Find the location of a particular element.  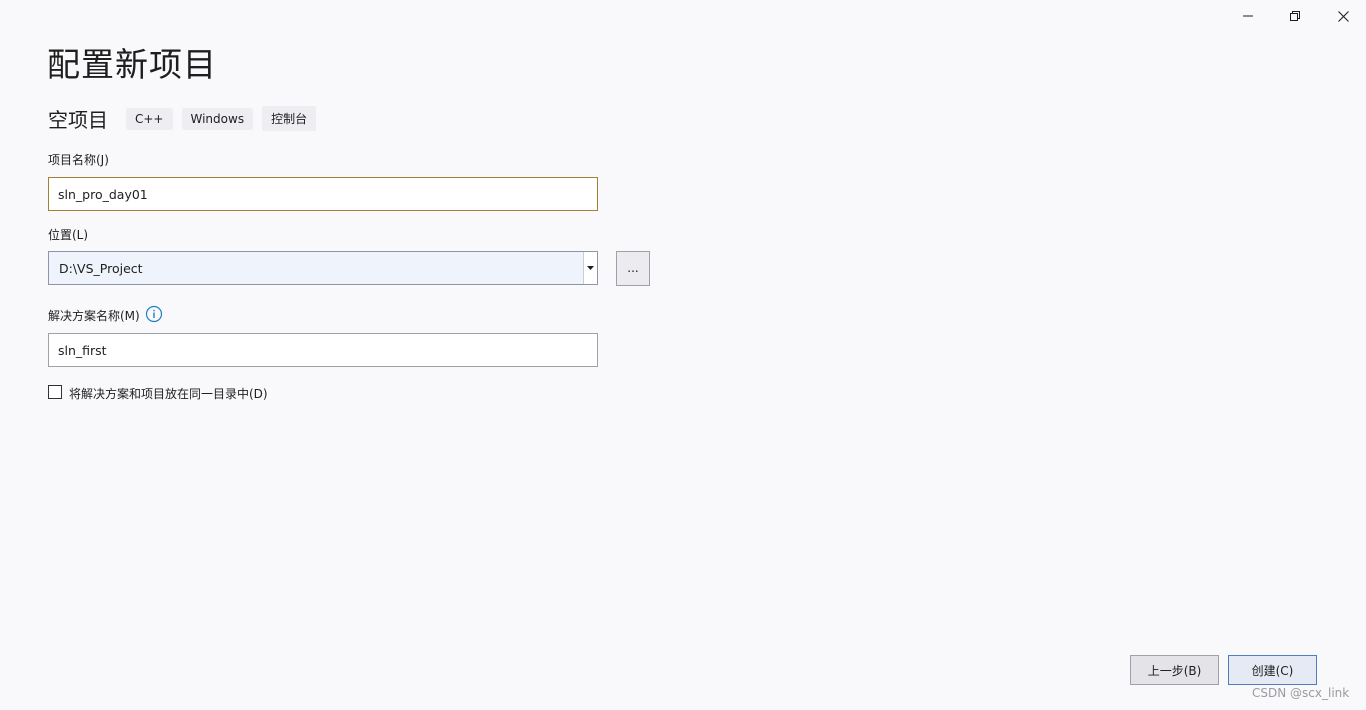

restore-button is located at coordinates (1295, 16).